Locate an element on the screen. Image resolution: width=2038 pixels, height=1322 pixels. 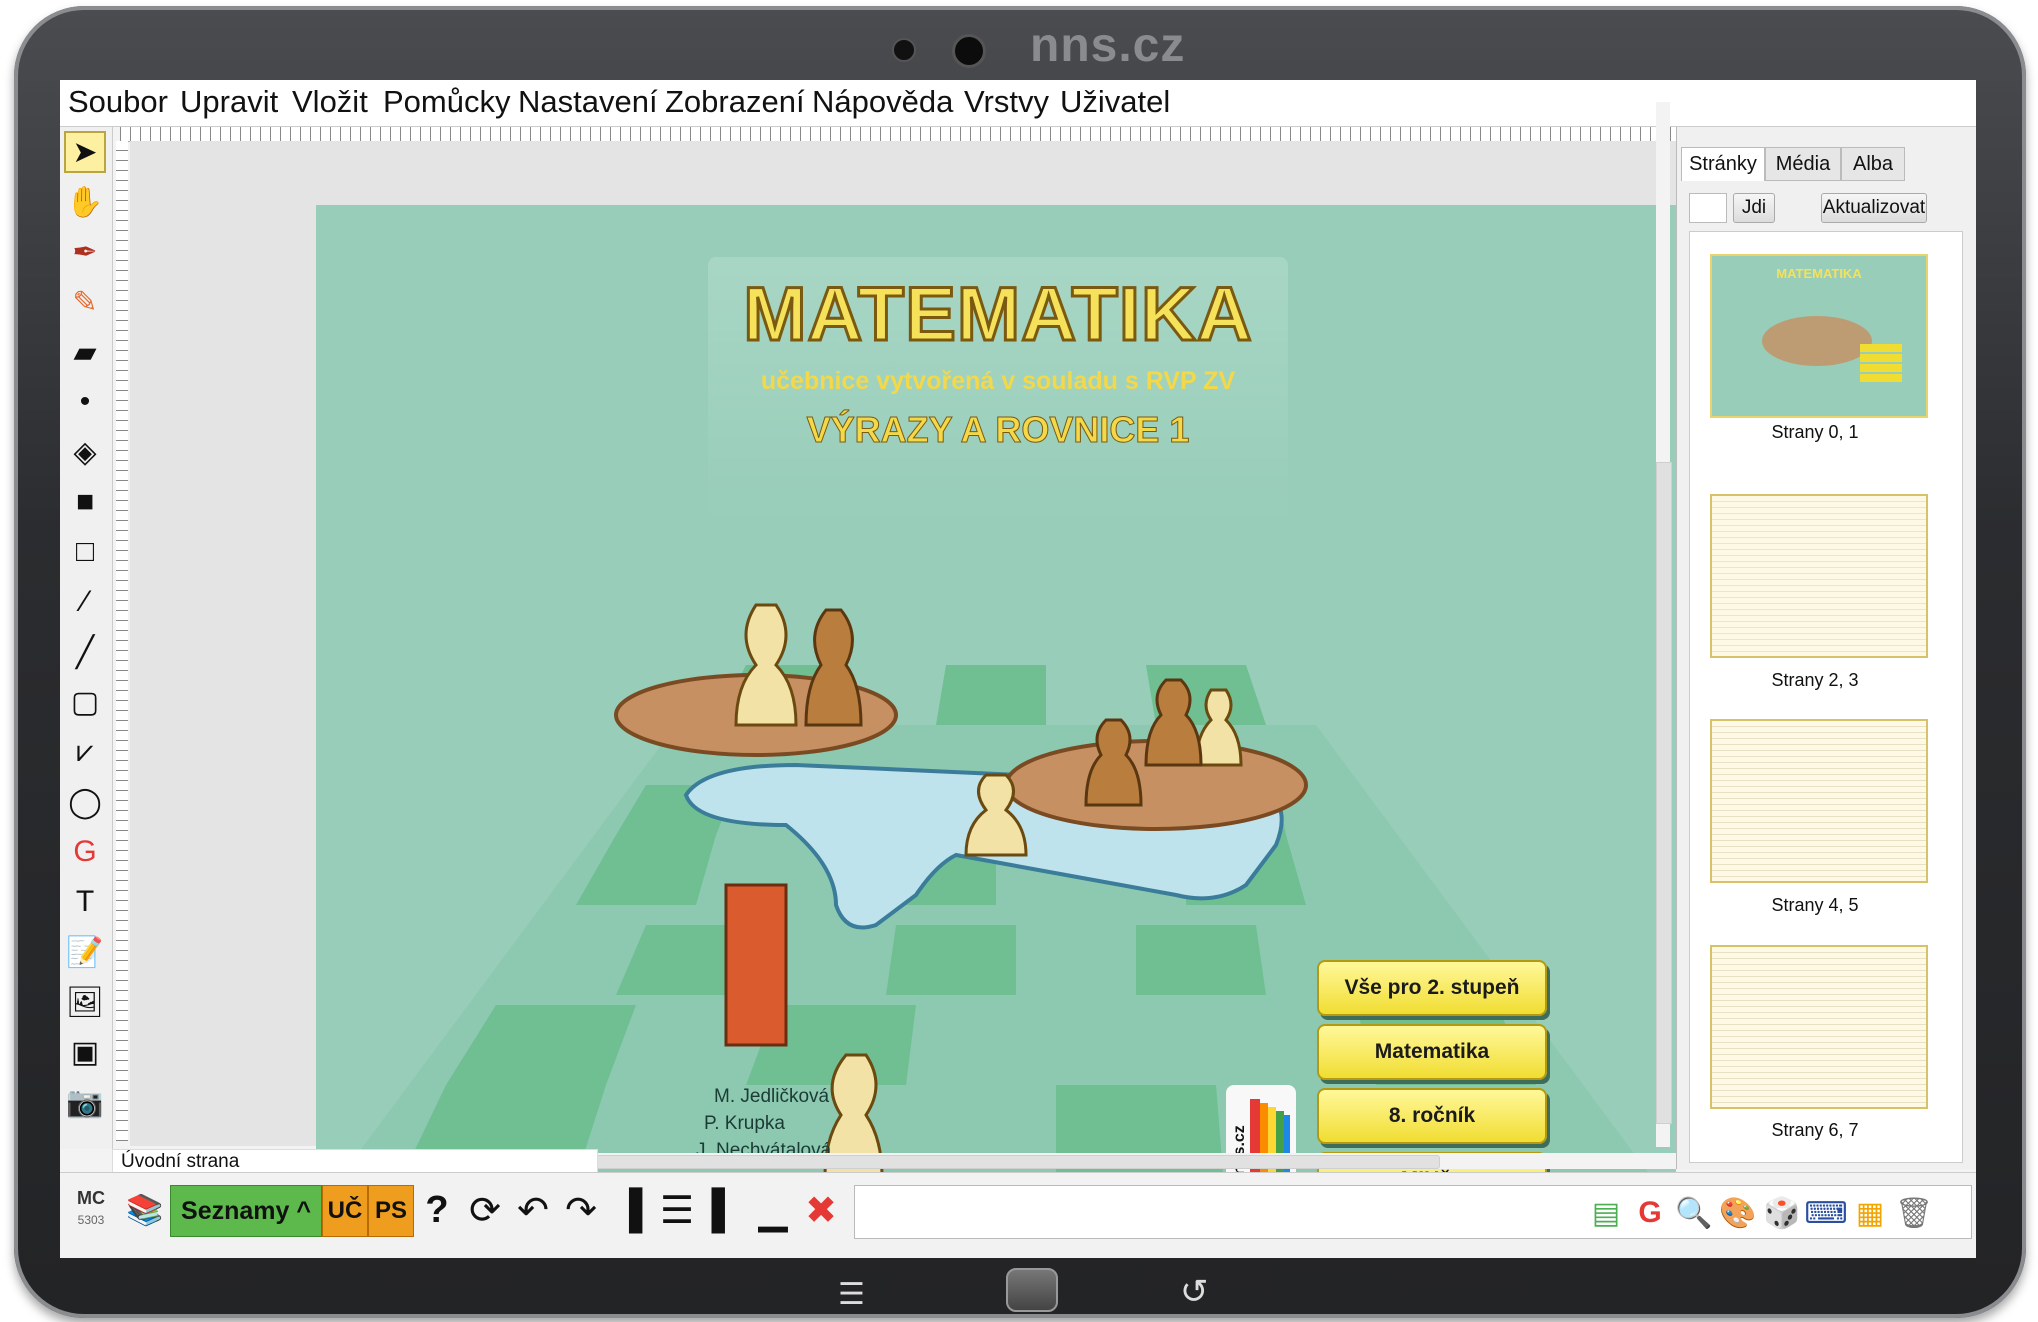
keyboard-icon: ⌨ is located at coordinates (1825, 1213).